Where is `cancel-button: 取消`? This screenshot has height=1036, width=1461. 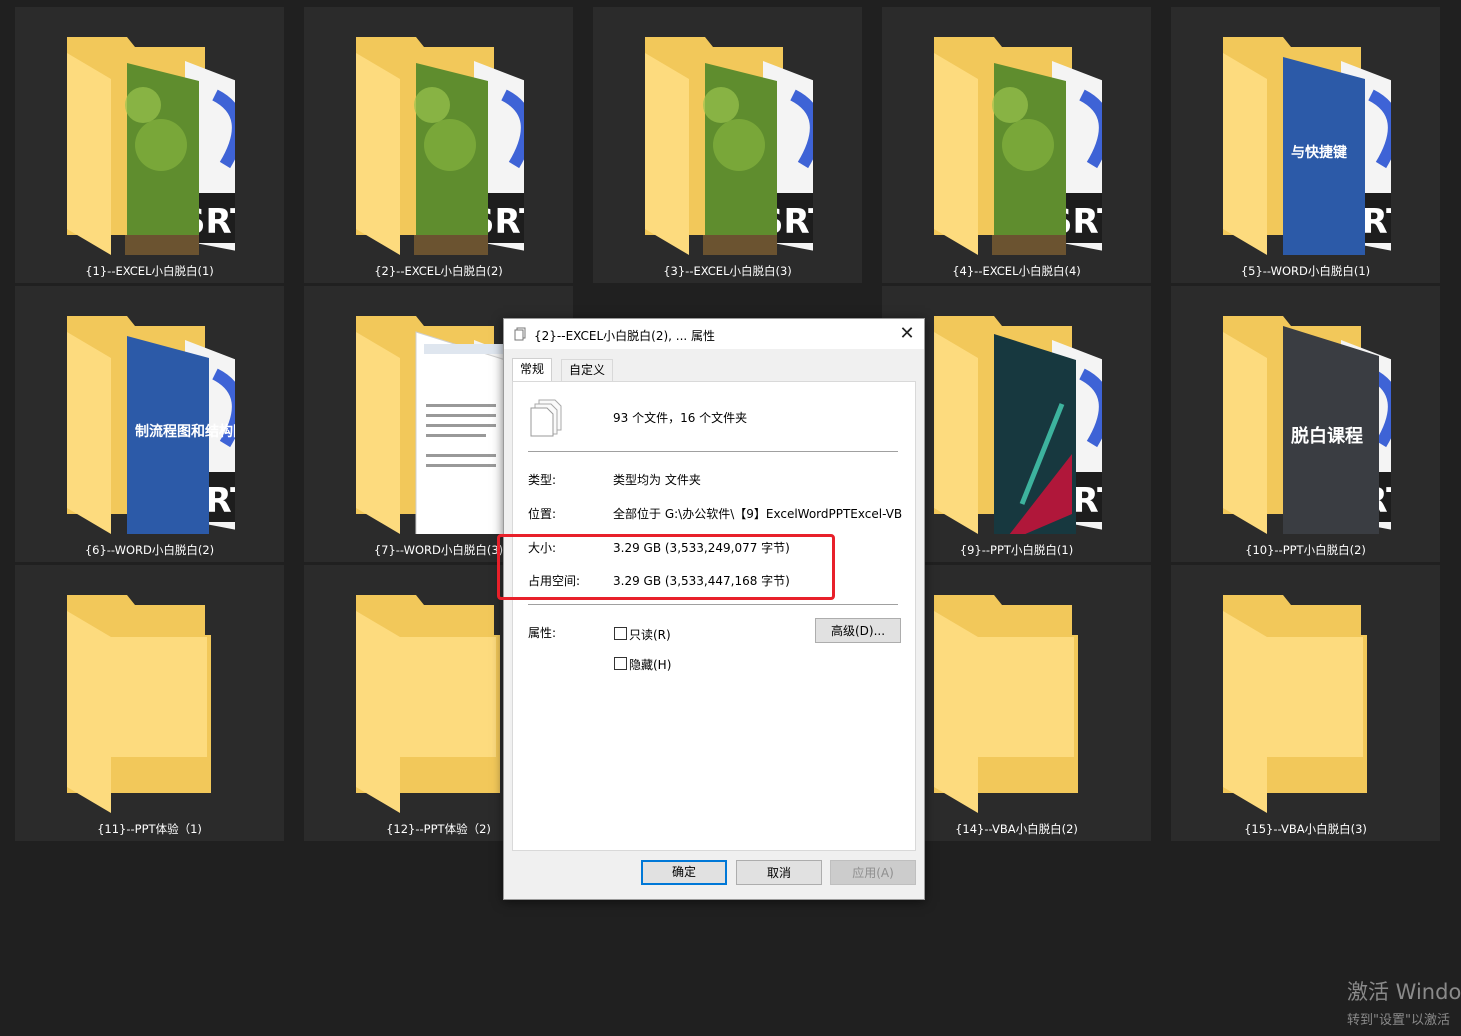 cancel-button: 取消 is located at coordinates (779, 872).